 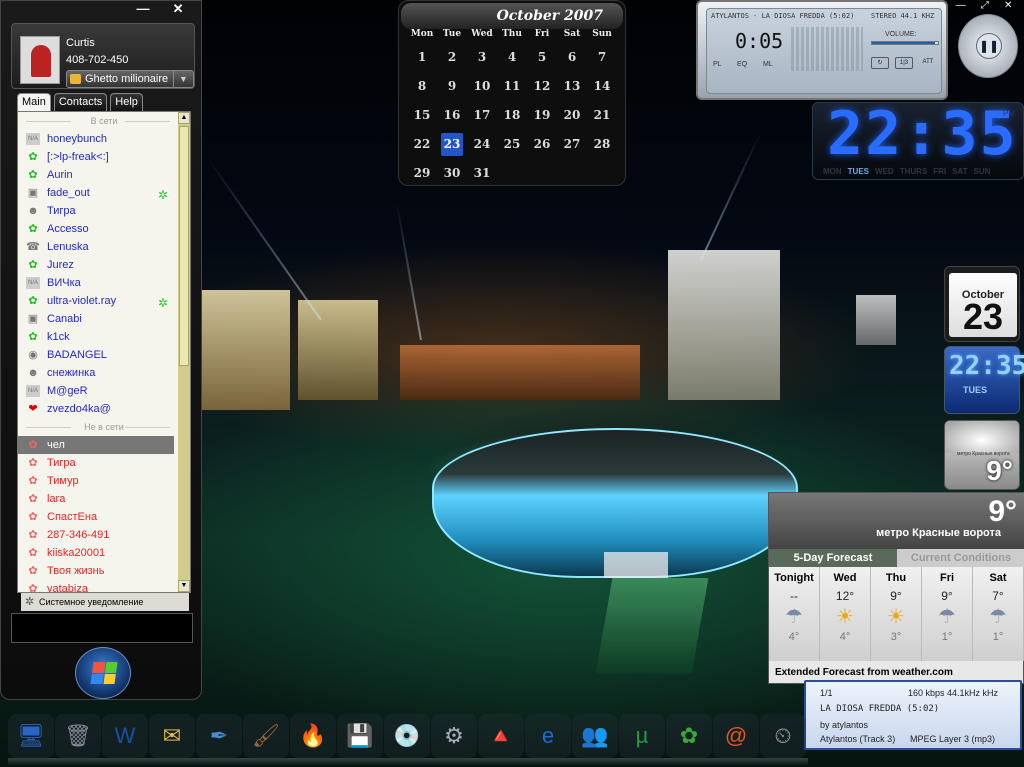 What do you see at coordinates (104, 409) in the screenshot?
I see `contact-online: ❤ zvezdo4ka@` at bounding box center [104, 409].